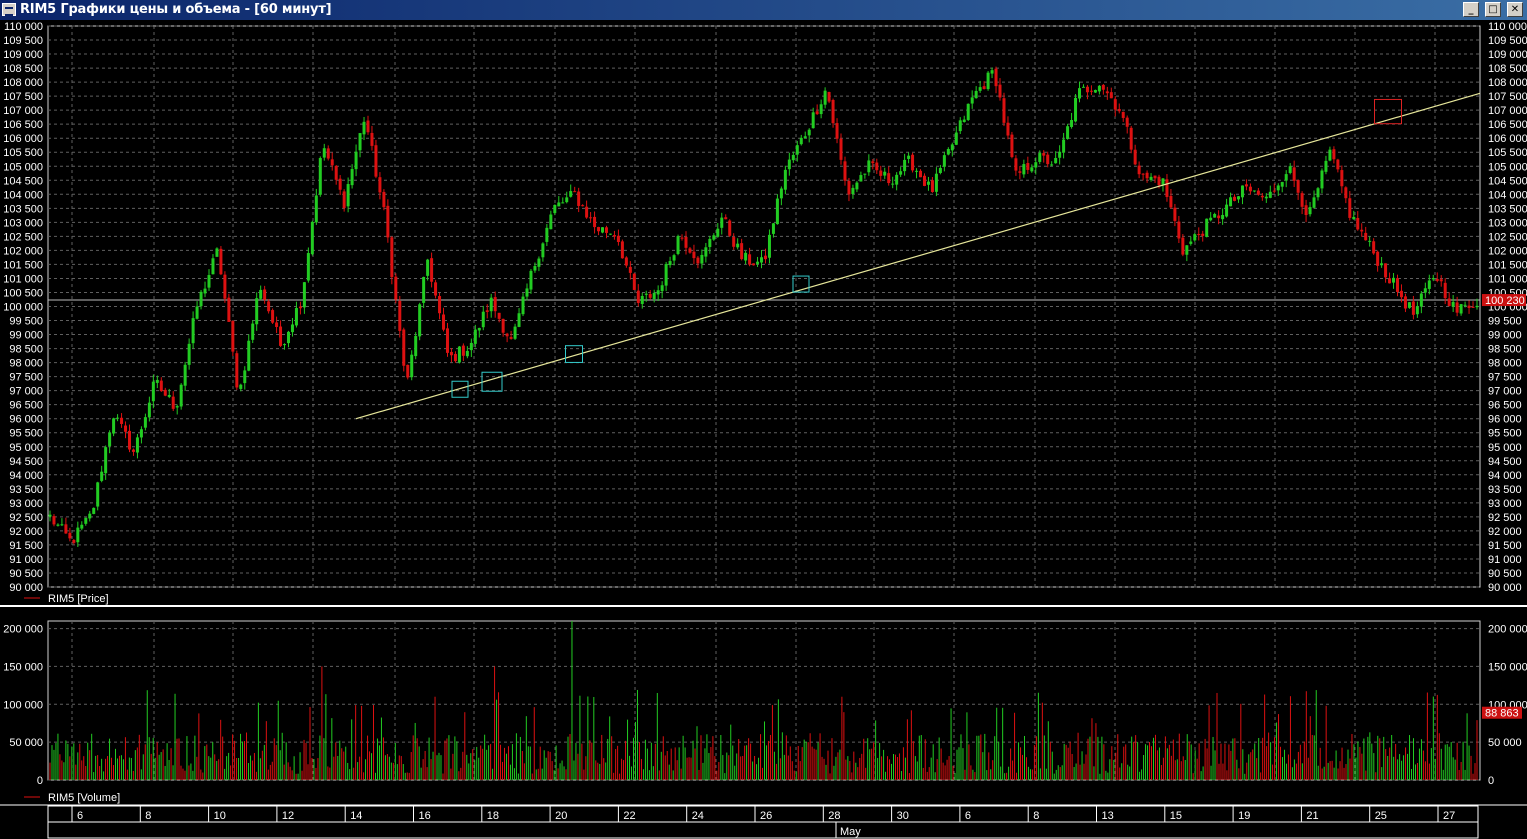  I want to click on price-tick-left: 100 000, so click(23, 308).